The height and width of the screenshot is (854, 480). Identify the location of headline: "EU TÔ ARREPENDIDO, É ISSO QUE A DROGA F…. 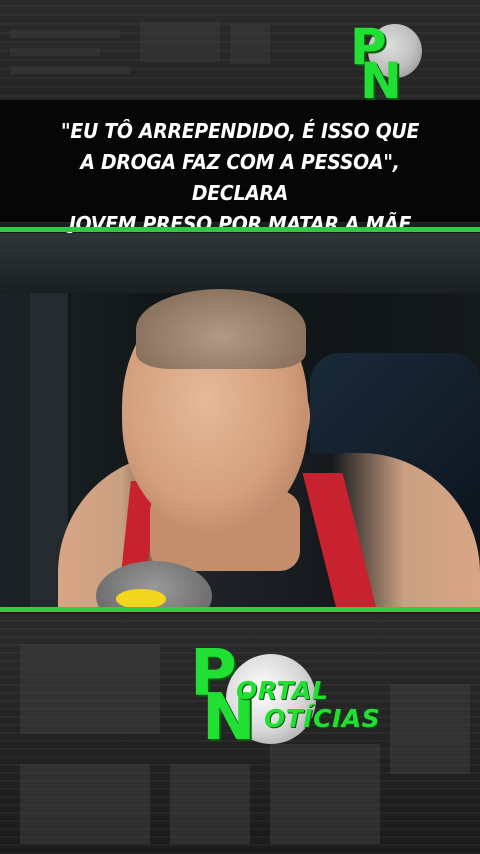
(240, 178).